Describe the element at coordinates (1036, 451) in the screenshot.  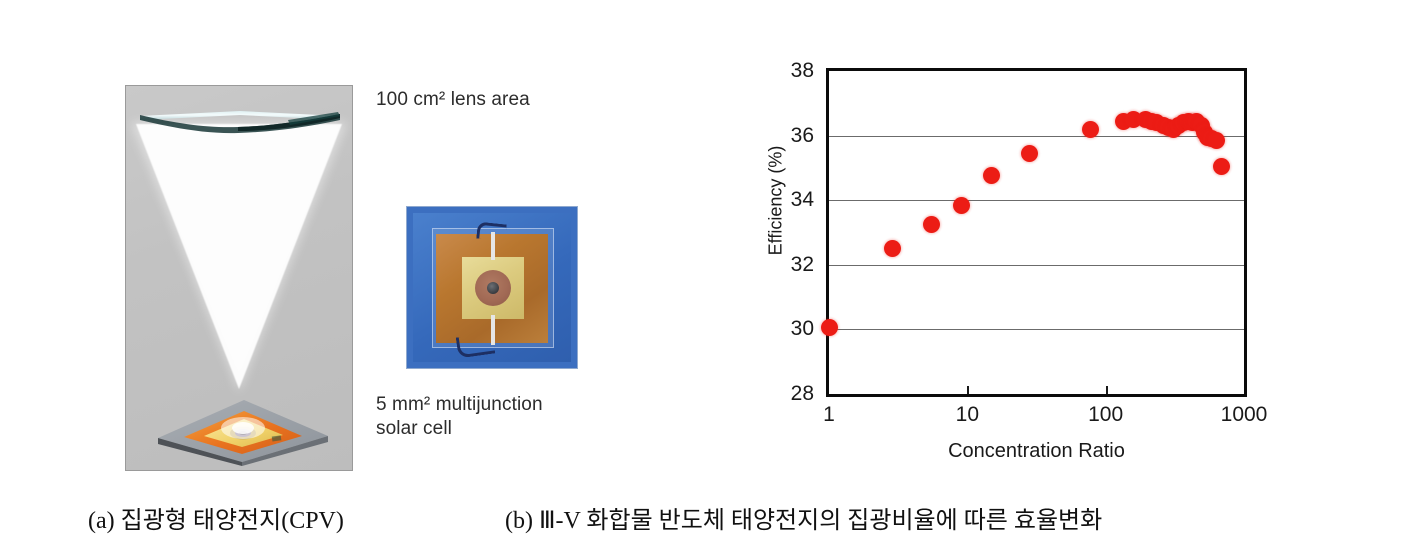
I see `x-axis-label: Concentration Ratio` at that location.